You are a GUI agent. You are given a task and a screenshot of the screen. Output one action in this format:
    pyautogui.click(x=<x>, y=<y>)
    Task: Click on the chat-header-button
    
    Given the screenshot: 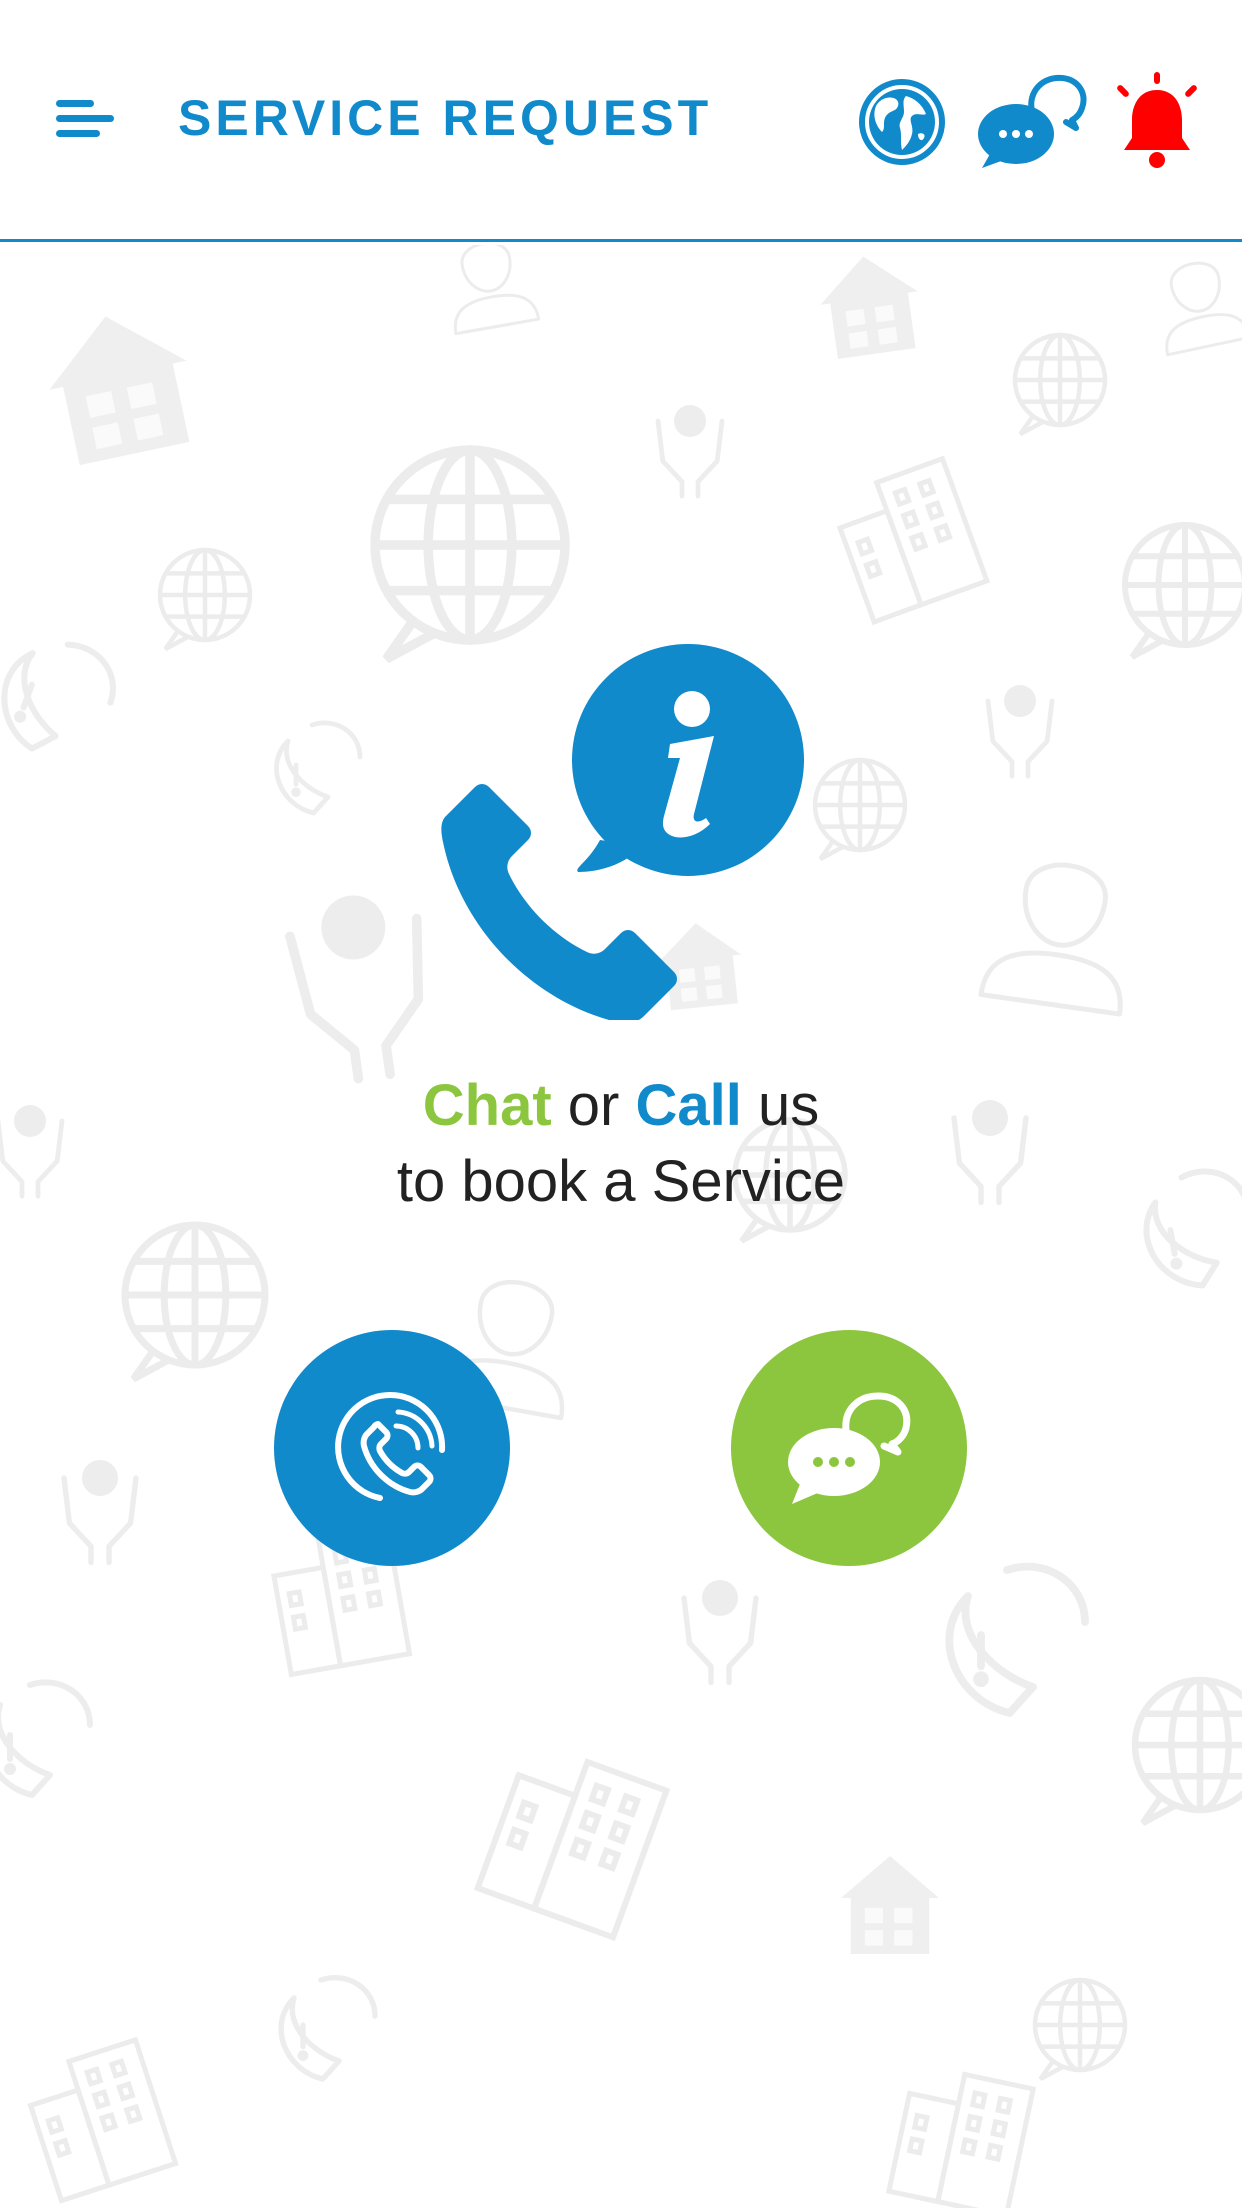 What is the action you would take?
    pyautogui.click(x=1032, y=120)
    